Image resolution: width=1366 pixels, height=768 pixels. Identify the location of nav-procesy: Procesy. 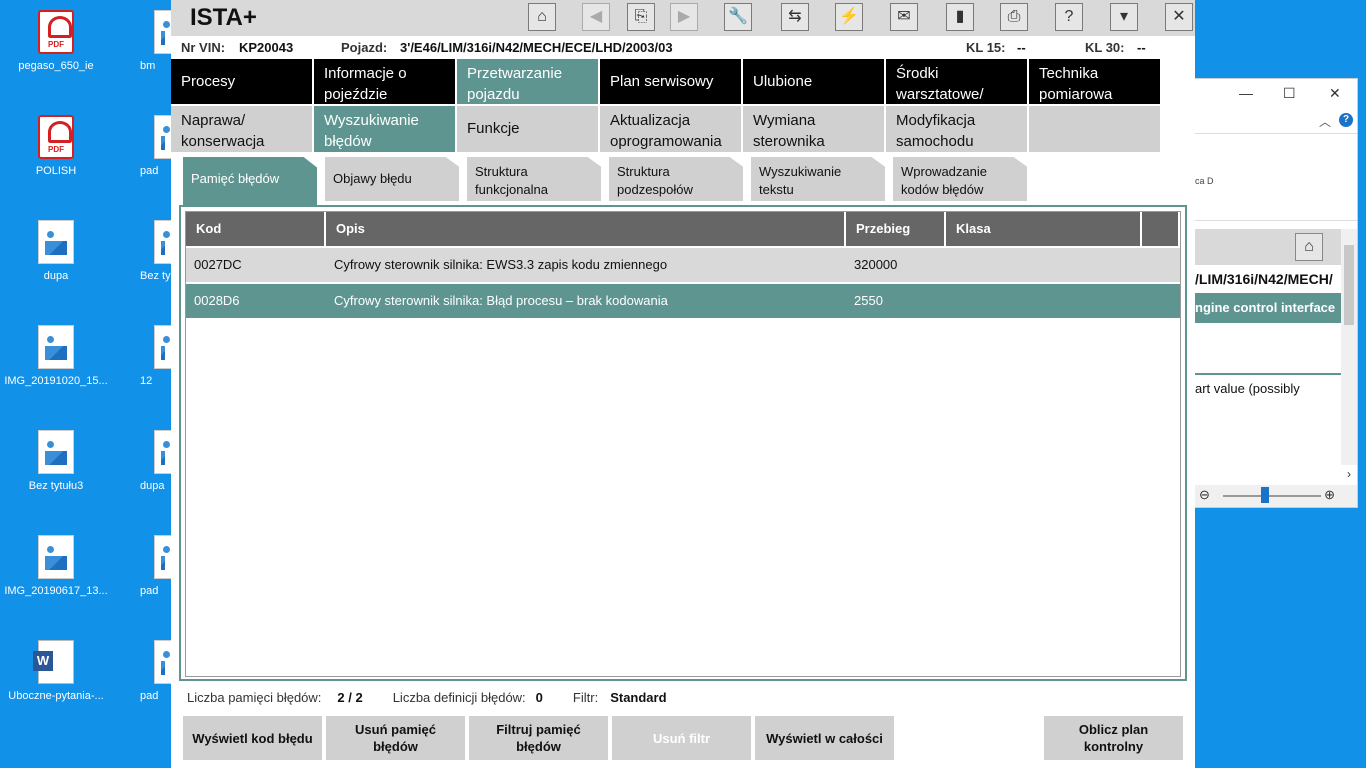
(241, 81).